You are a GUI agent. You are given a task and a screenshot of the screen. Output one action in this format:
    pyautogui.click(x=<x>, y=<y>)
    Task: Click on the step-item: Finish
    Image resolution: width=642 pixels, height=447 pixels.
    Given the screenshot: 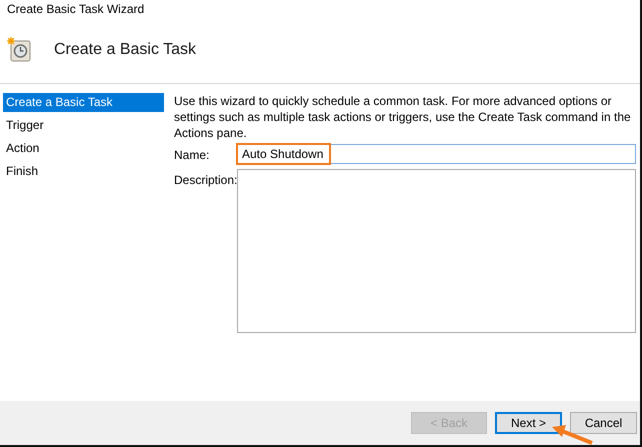 What is the action you would take?
    pyautogui.click(x=83, y=171)
    